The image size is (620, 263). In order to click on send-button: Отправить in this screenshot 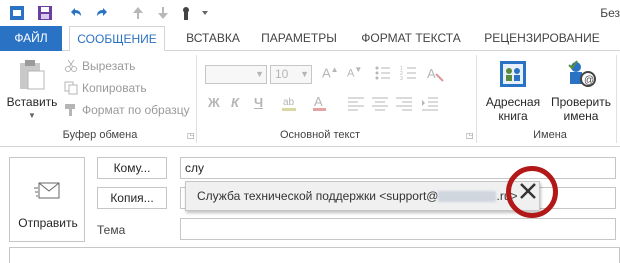, I will do `click(47, 199)`.